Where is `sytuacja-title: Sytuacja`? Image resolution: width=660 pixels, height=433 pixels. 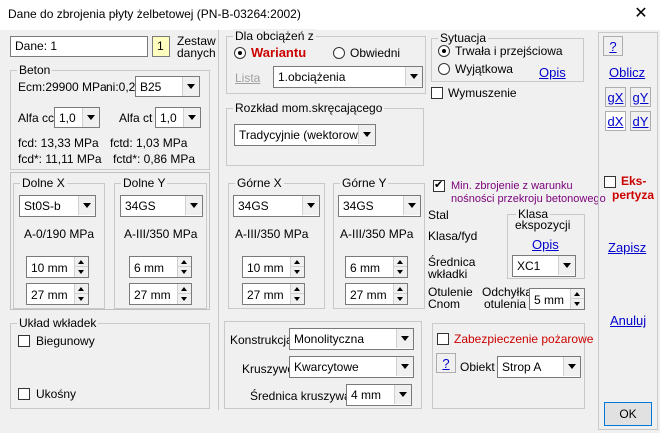 sytuacja-title: Sytuacja is located at coordinates (463, 38).